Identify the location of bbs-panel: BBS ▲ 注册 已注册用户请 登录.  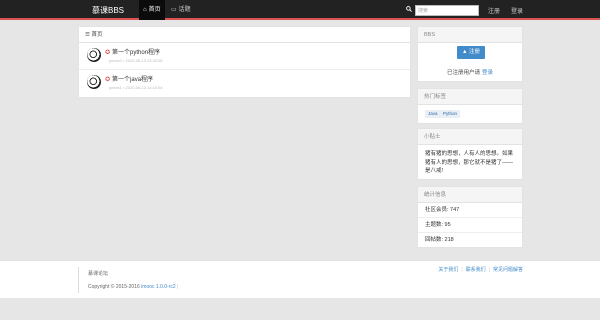
(470, 54).